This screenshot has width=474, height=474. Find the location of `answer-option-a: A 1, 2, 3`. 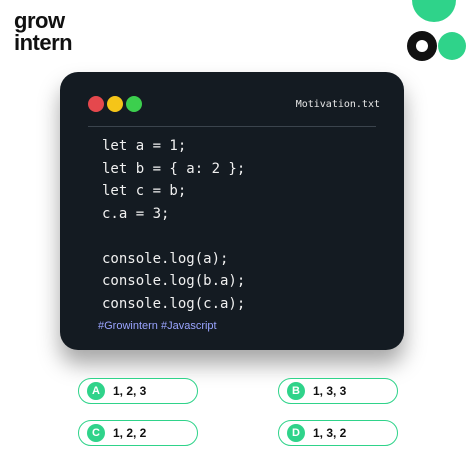

answer-option-a: A 1, 2, 3 is located at coordinates (138, 391).